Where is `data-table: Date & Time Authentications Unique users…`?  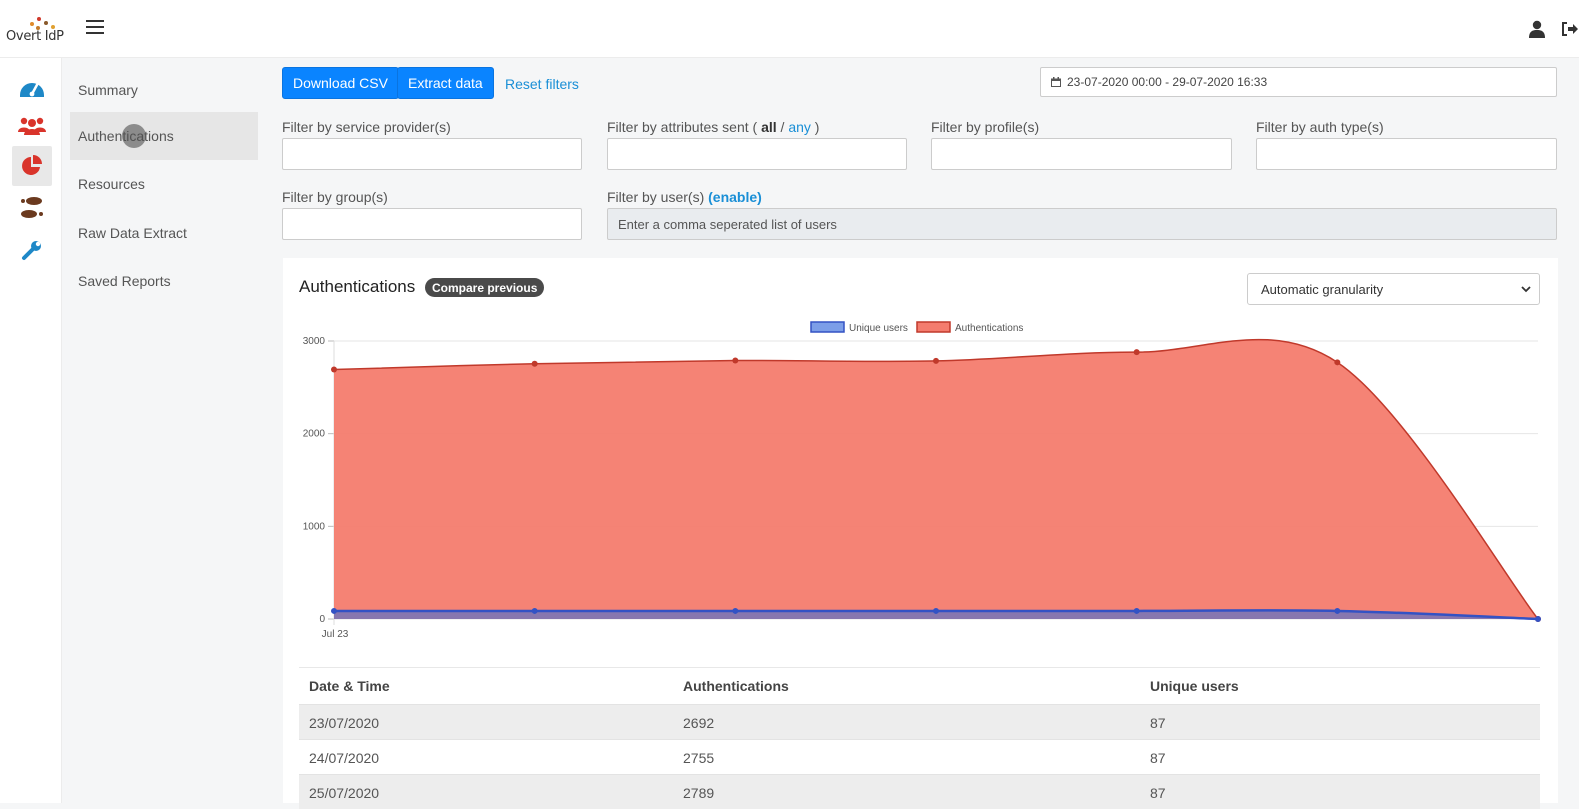 data-table: Date & Time Authentications Unique users… is located at coordinates (919, 738).